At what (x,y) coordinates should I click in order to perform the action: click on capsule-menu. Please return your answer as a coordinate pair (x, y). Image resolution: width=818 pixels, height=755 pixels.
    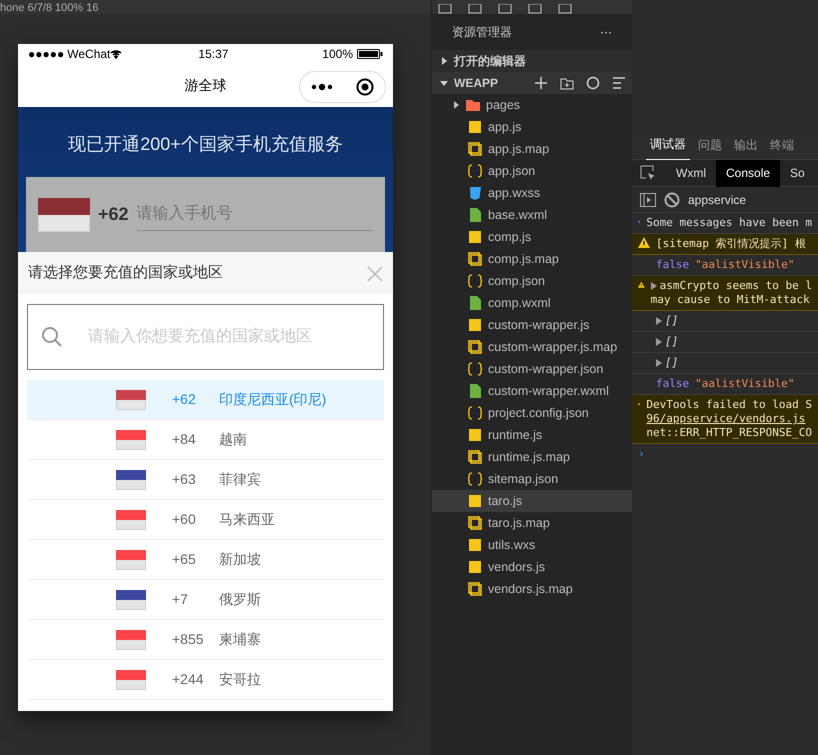
    Looking at the image, I should click on (342, 87).